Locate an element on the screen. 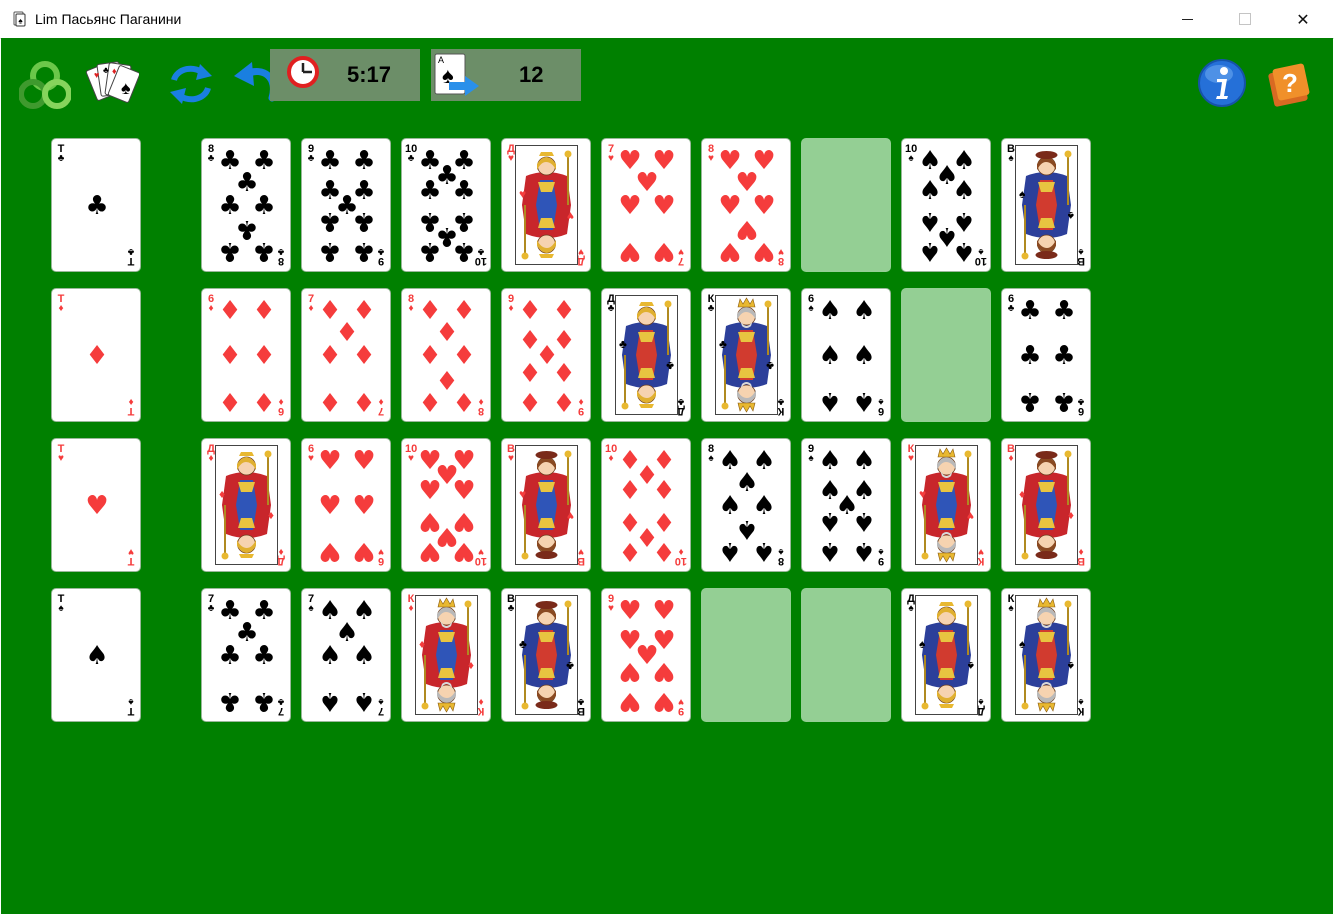  card-king-of-spades: К ♠ К ♠ ♠ ♠ is located at coordinates (1046, 655).